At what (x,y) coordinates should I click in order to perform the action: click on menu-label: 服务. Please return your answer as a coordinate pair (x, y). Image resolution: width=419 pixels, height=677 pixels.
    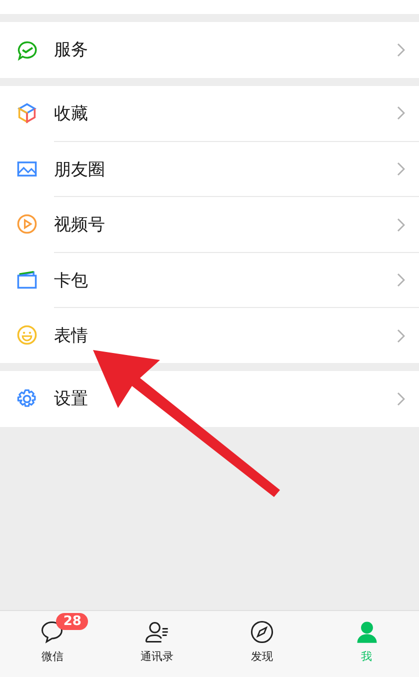
    Looking at the image, I should click on (71, 50).